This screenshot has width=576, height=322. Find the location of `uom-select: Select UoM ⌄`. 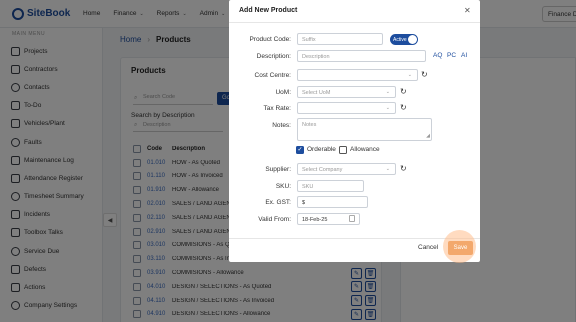

uom-select: Select UoM ⌄ is located at coordinates (346, 92).